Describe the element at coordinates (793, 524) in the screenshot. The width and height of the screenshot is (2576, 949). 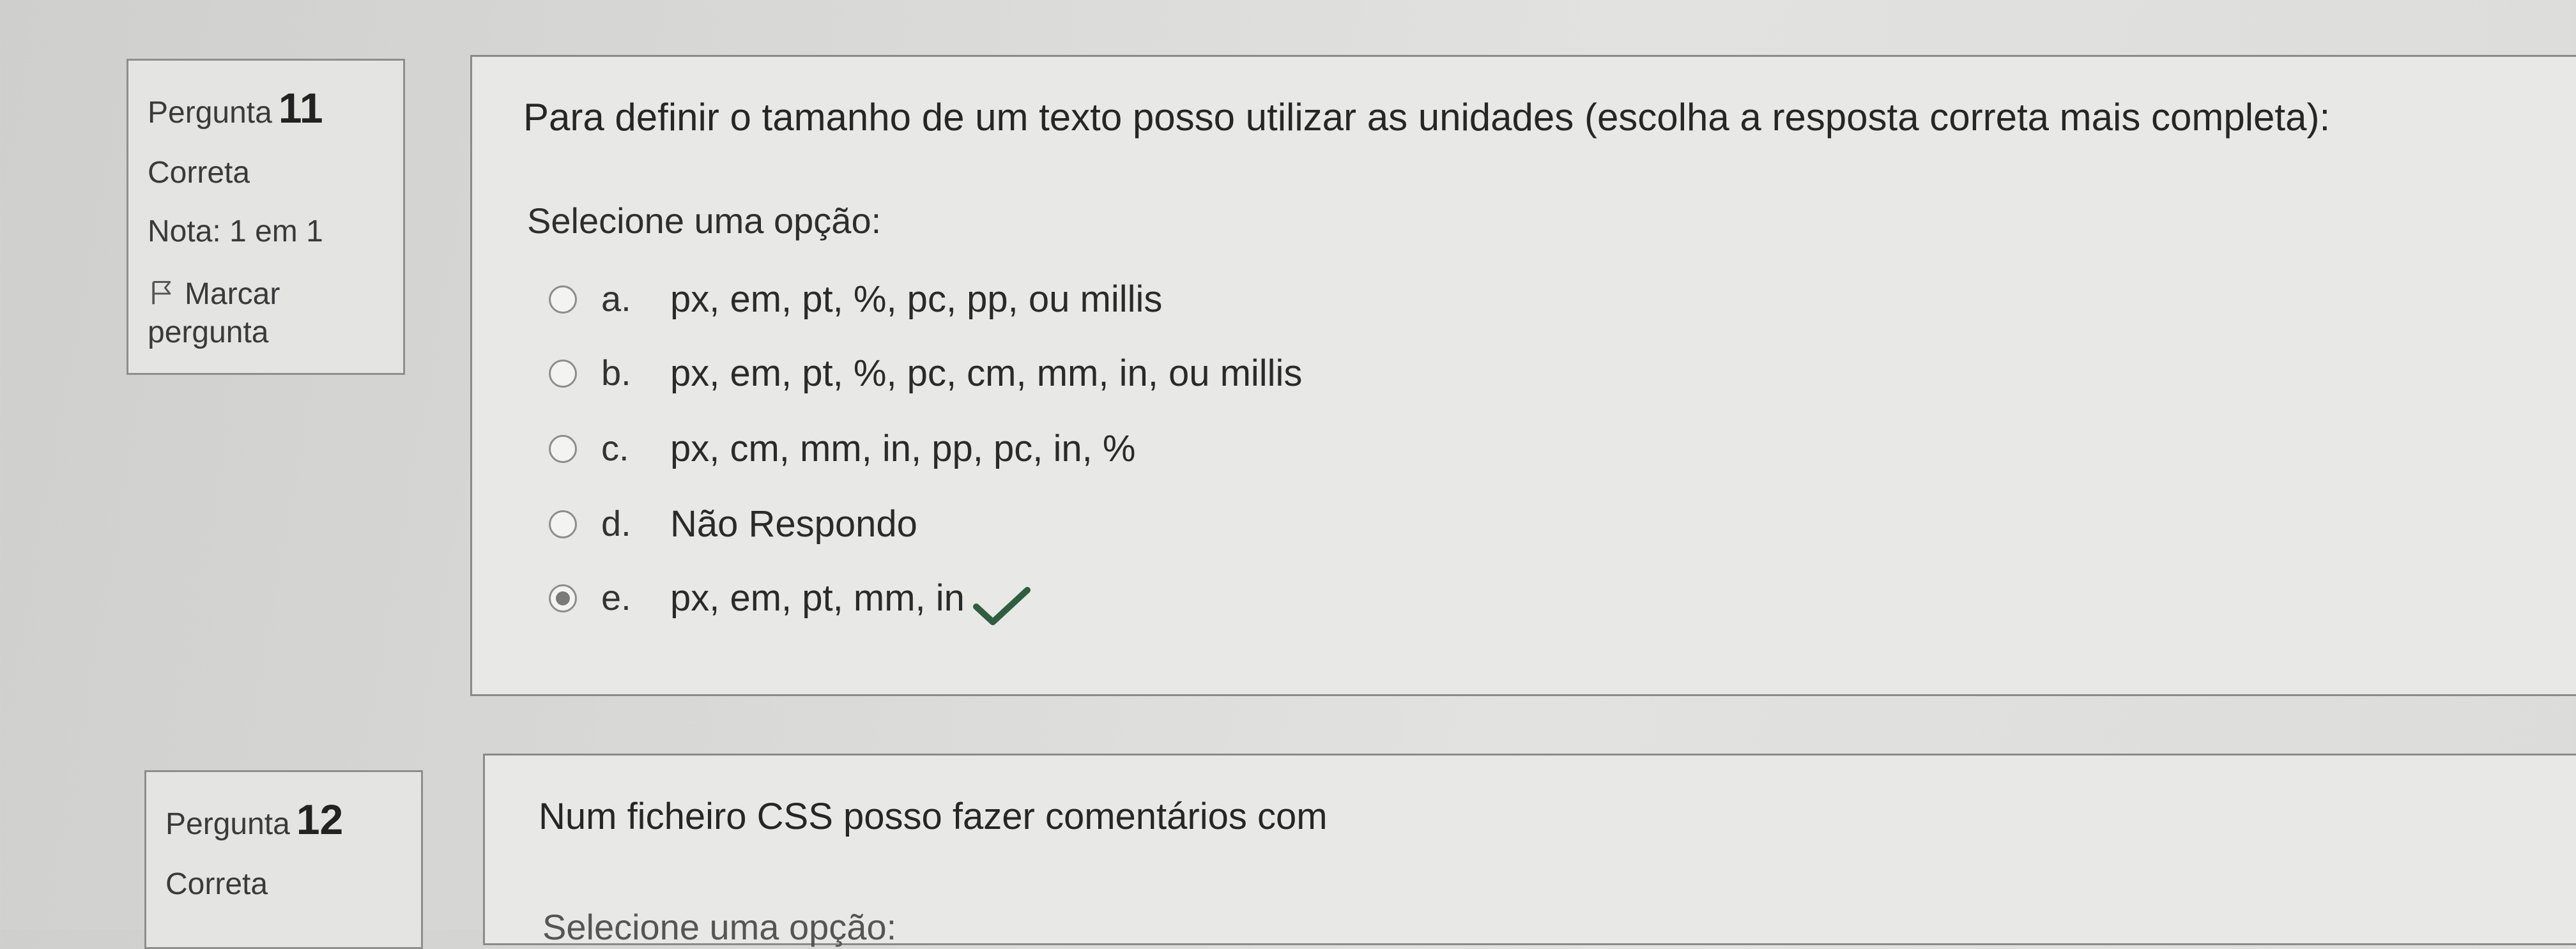
I see `option-text: Não Respondo` at that location.